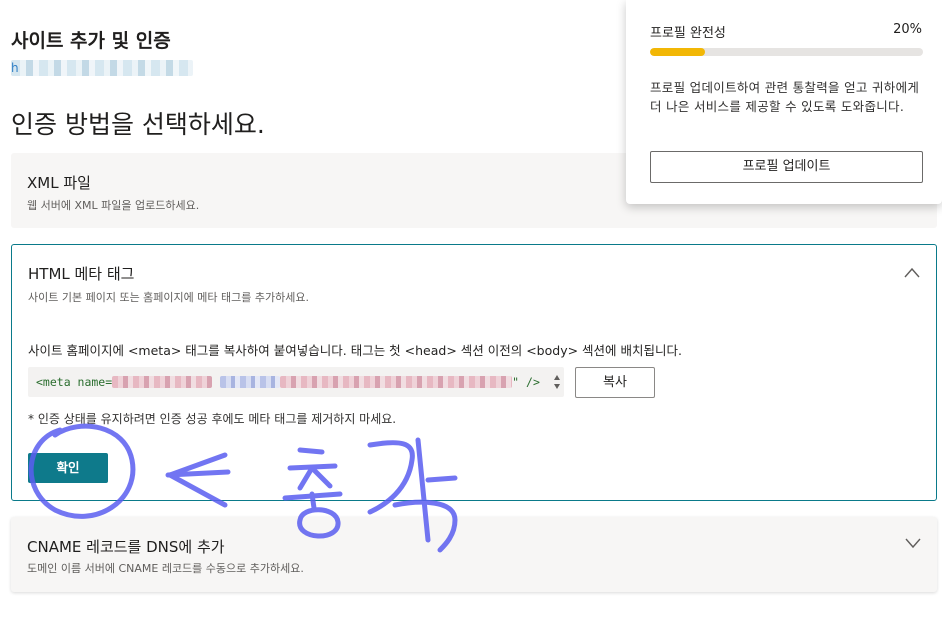 The height and width of the screenshot is (638, 942). I want to click on section-heading: 인증 방법을 선택하세요., so click(138, 124).